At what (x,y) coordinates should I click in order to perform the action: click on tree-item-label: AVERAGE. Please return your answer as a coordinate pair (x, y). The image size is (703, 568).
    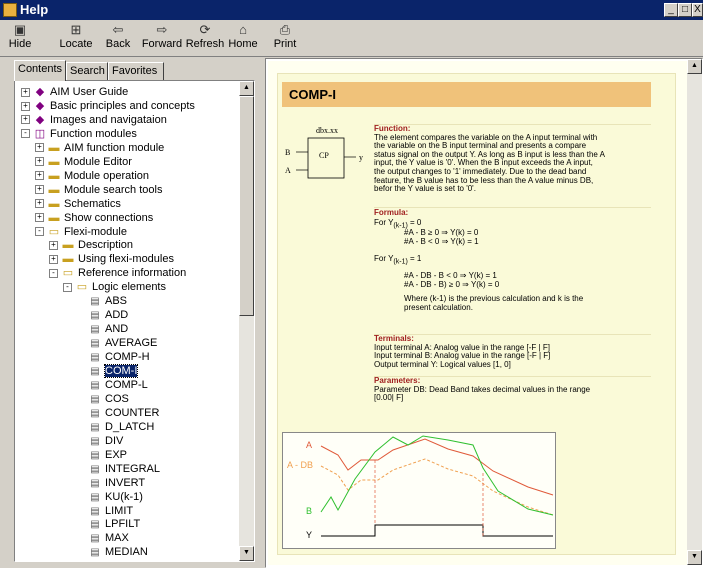
    Looking at the image, I should click on (131, 343).